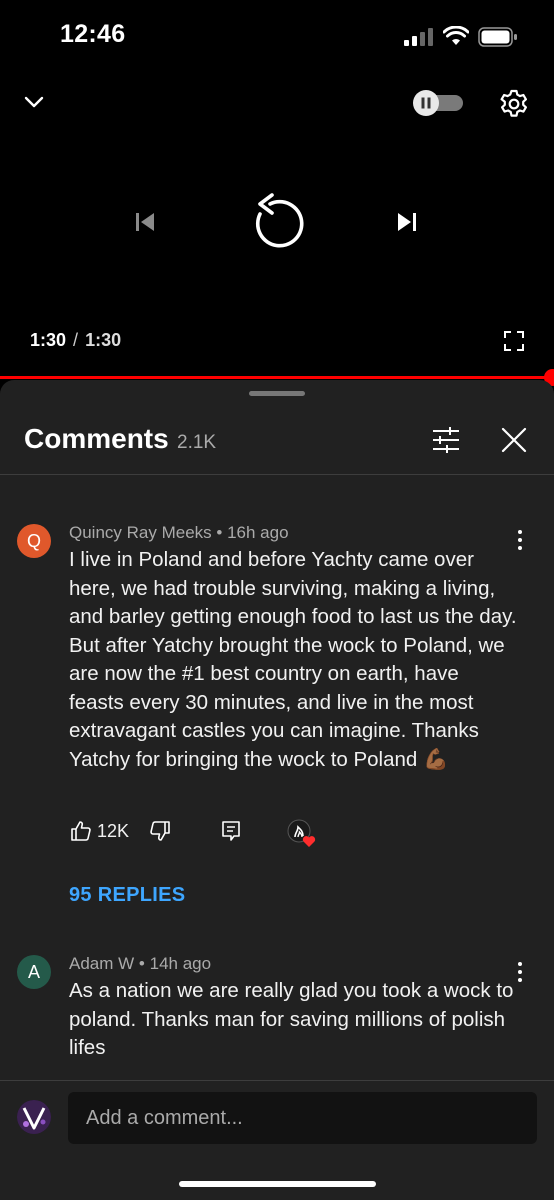 The height and width of the screenshot is (1200, 554). I want to click on view-replies-button: 95 REPLIES, so click(127, 895).